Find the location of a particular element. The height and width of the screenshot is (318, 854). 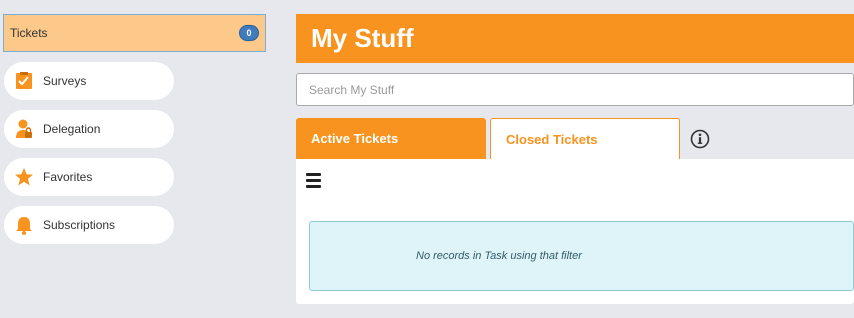

person-lock-icon is located at coordinates (24, 129).